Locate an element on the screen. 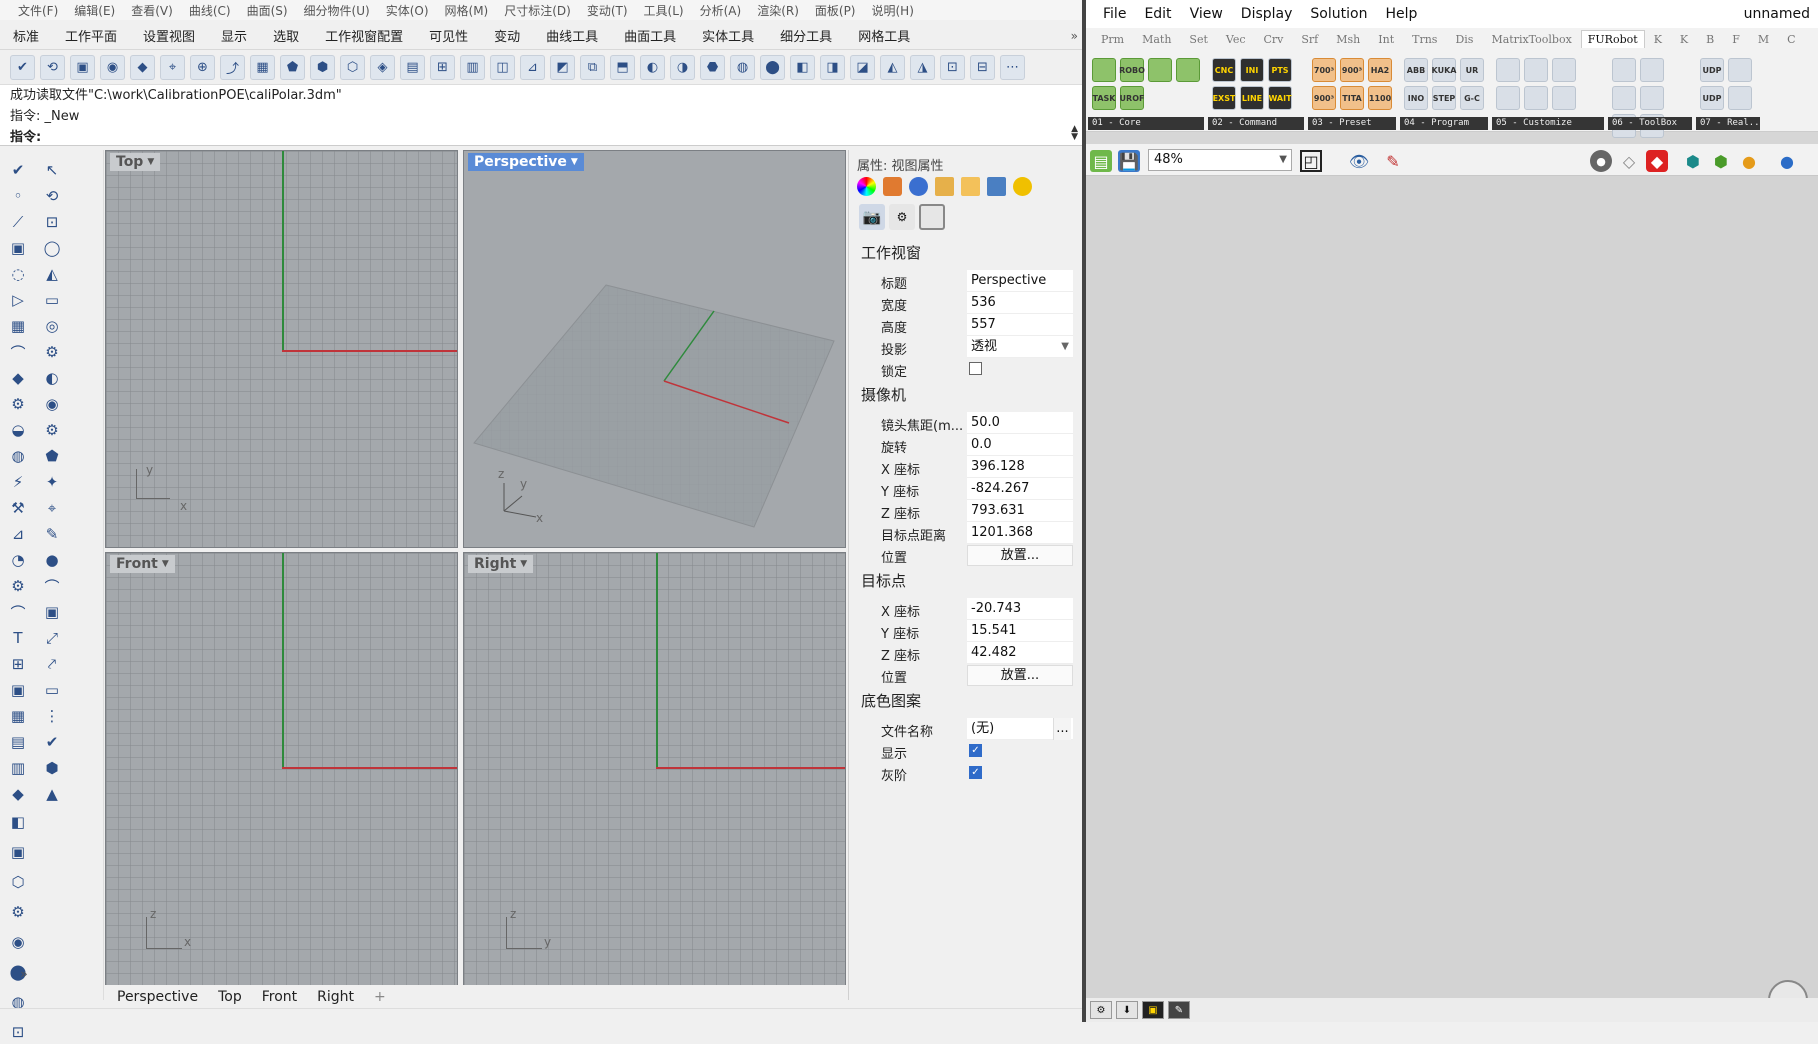 The image size is (1818, 1044). viewport-tab: Front is located at coordinates (279, 997).